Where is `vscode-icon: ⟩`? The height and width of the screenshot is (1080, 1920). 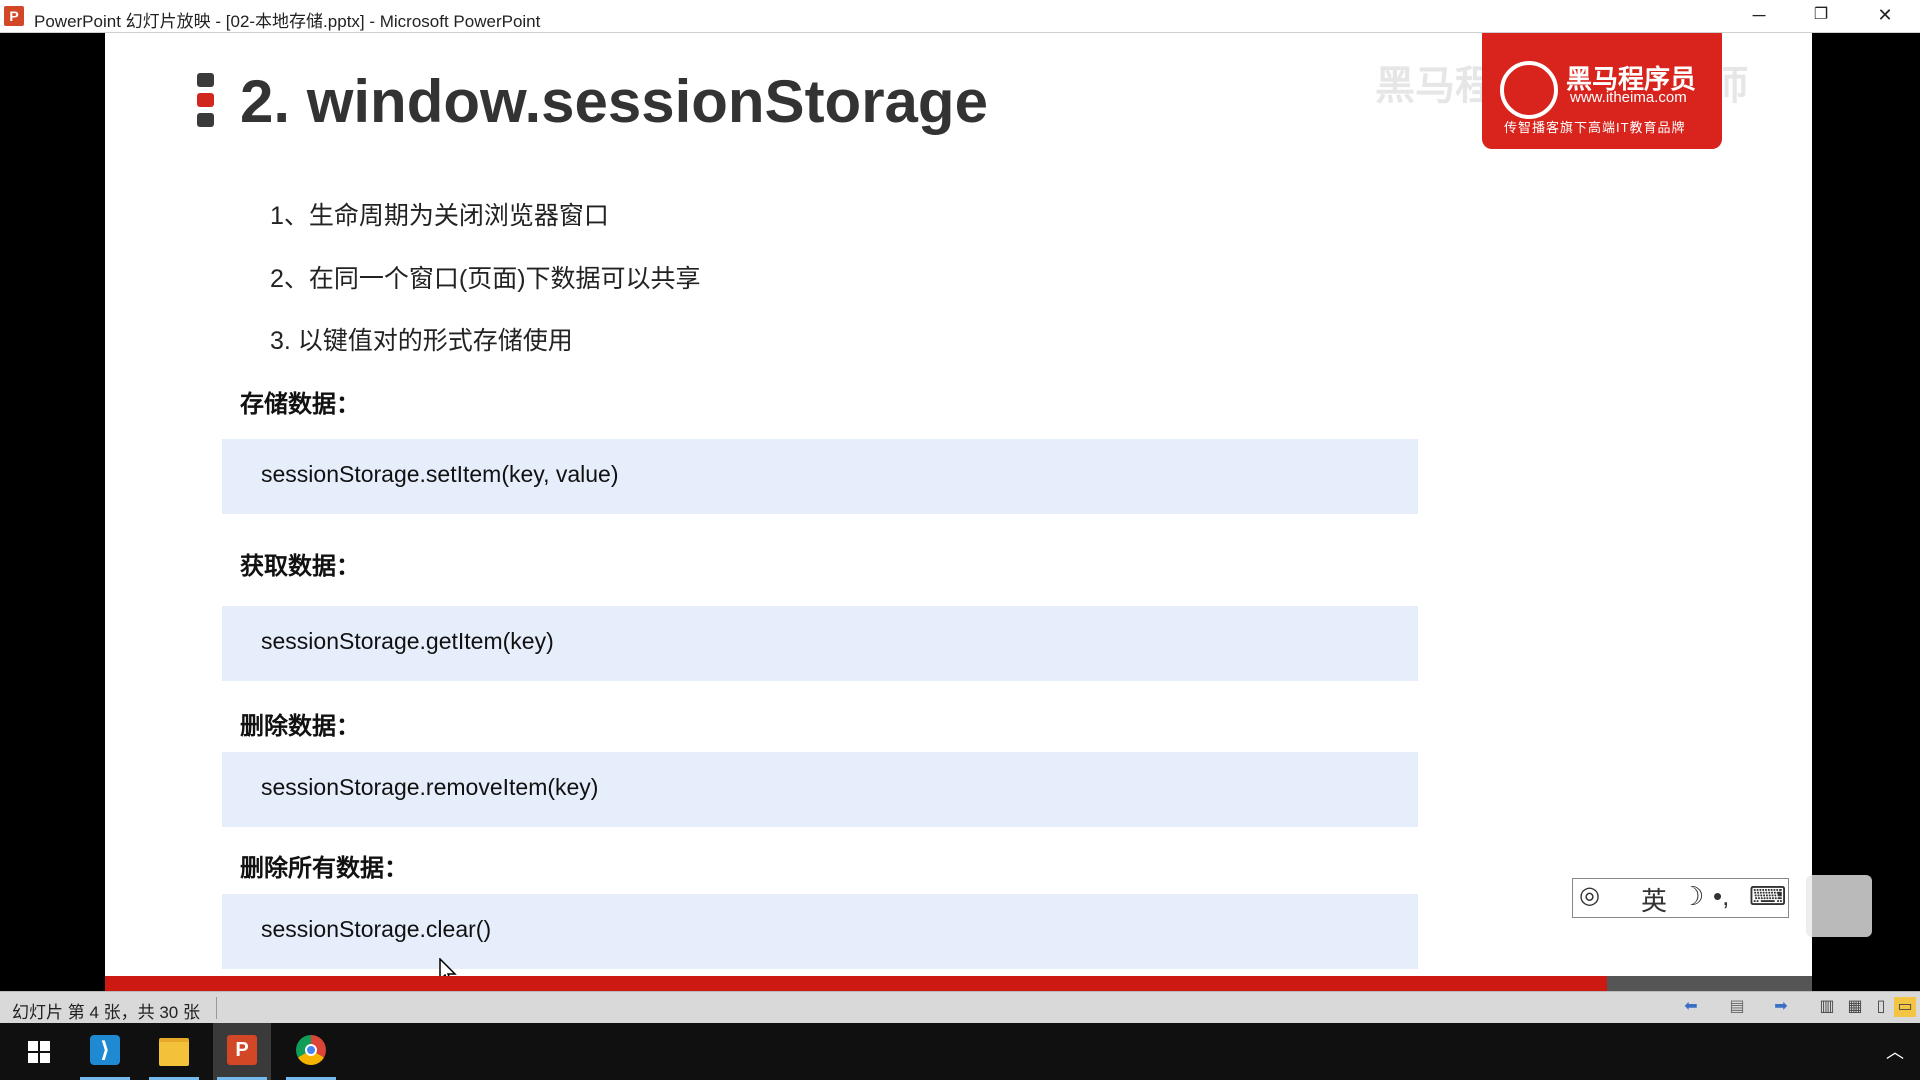
vscode-icon: ⟩ is located at coordinates (105, 1050).